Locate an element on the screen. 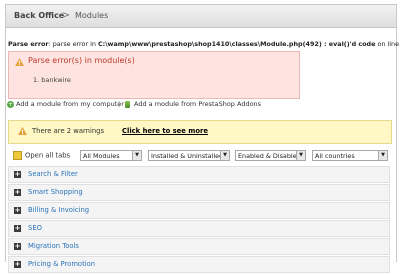  enabled-status-value: Enabled & Disabled is located at coordinates (269, 156).